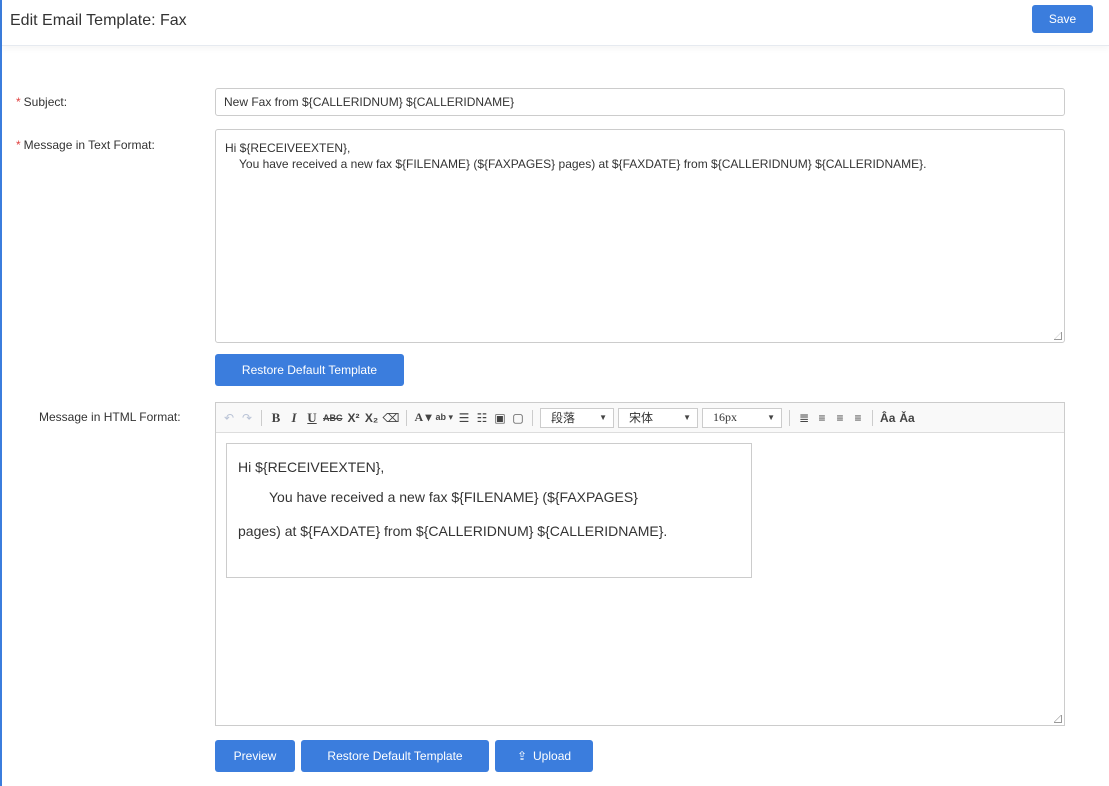 Image resolution: width=1109 pixels, height=786 pixels. Describe the element at coordinates (482, 418) in the screenshot. I see `unordered-list-icon: ☷` at that location.